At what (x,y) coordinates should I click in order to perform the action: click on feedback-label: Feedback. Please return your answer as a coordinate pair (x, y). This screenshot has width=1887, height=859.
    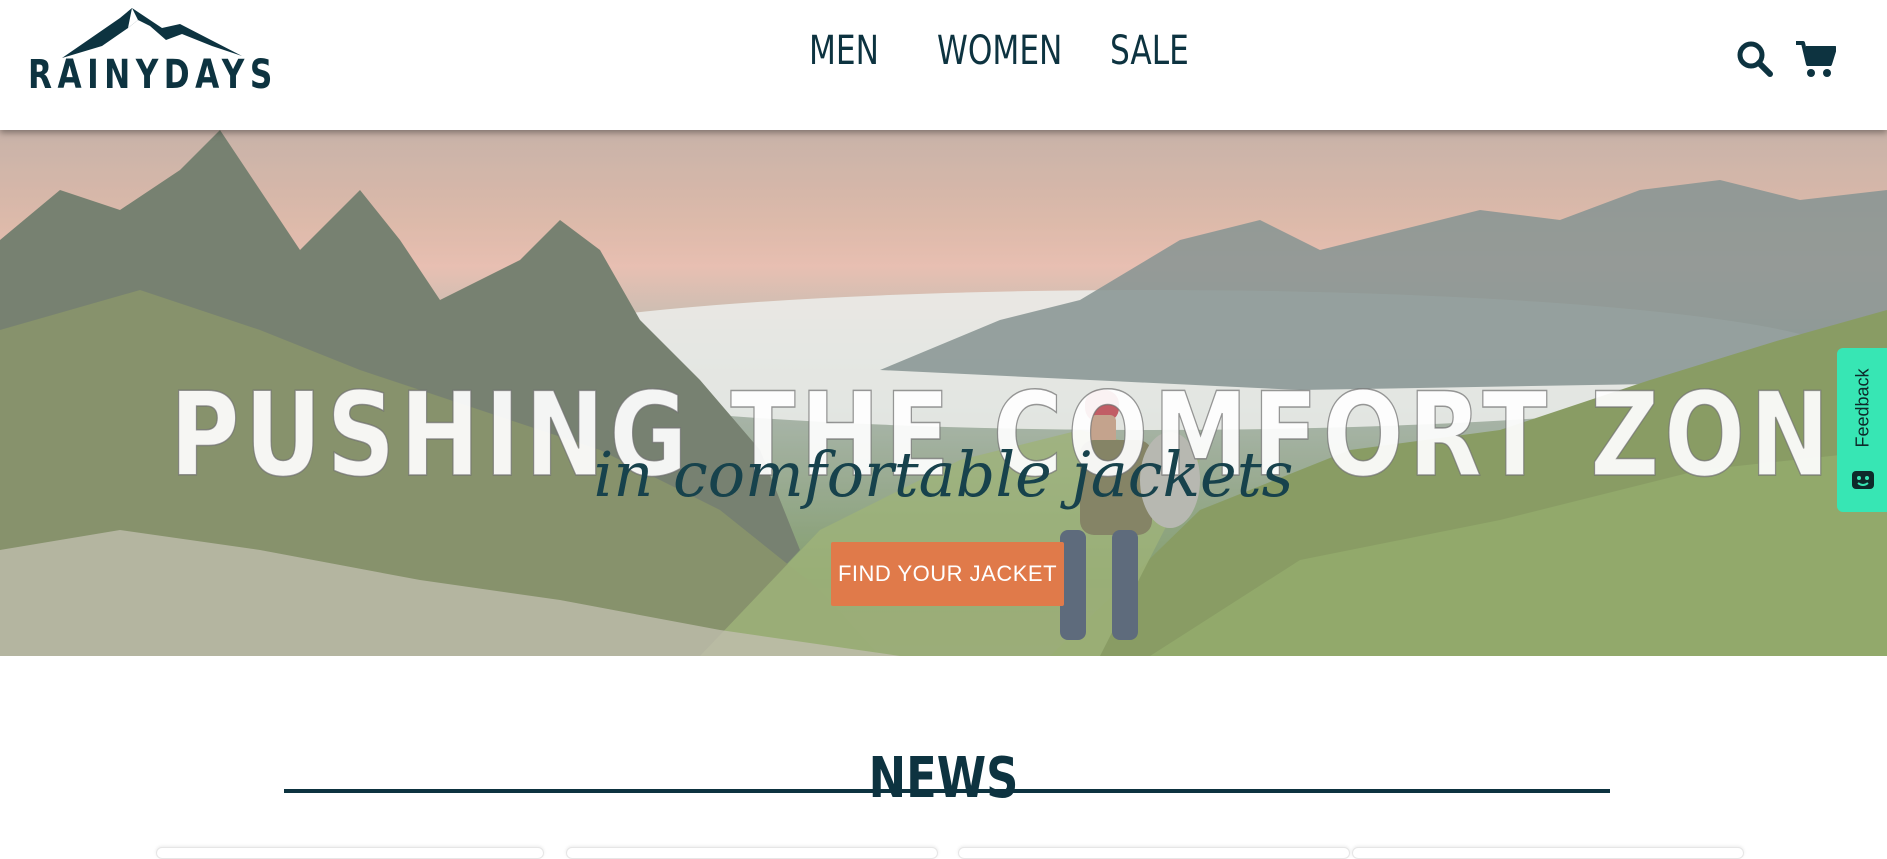
    Looking at the image, I should click on (1862, 408).